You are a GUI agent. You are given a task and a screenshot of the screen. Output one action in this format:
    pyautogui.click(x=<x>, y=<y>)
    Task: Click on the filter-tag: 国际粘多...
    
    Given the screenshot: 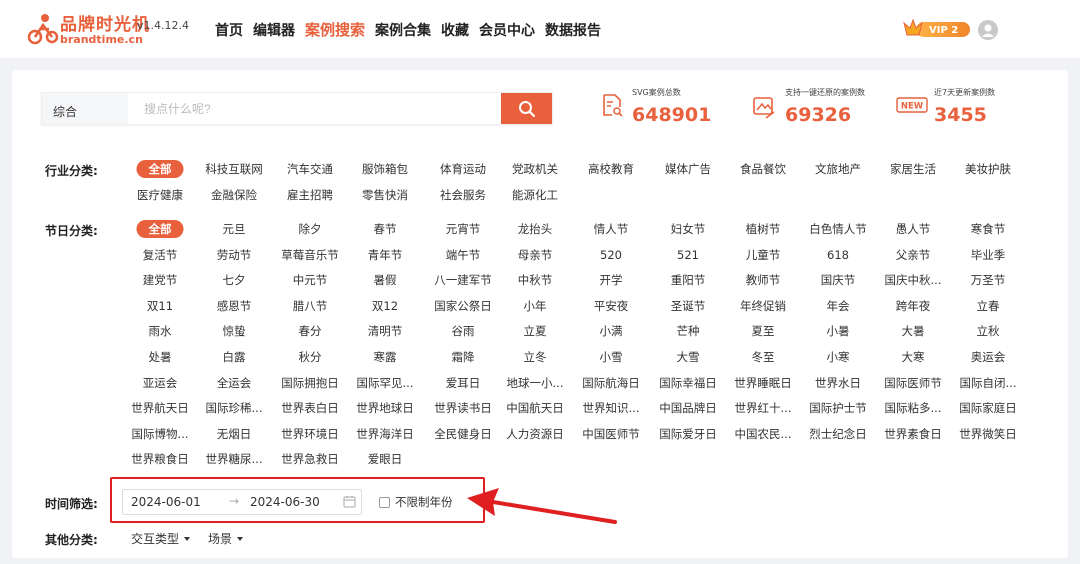 What is the action you would take?
    pyautogui.click(x=913, y=408)
    